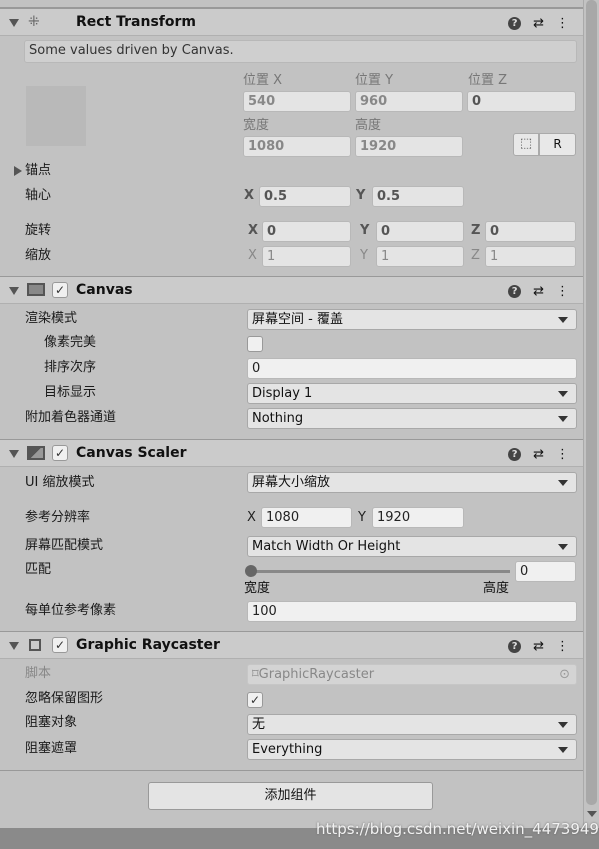  I want to click on match-label: 匹配, so click(38, 569).